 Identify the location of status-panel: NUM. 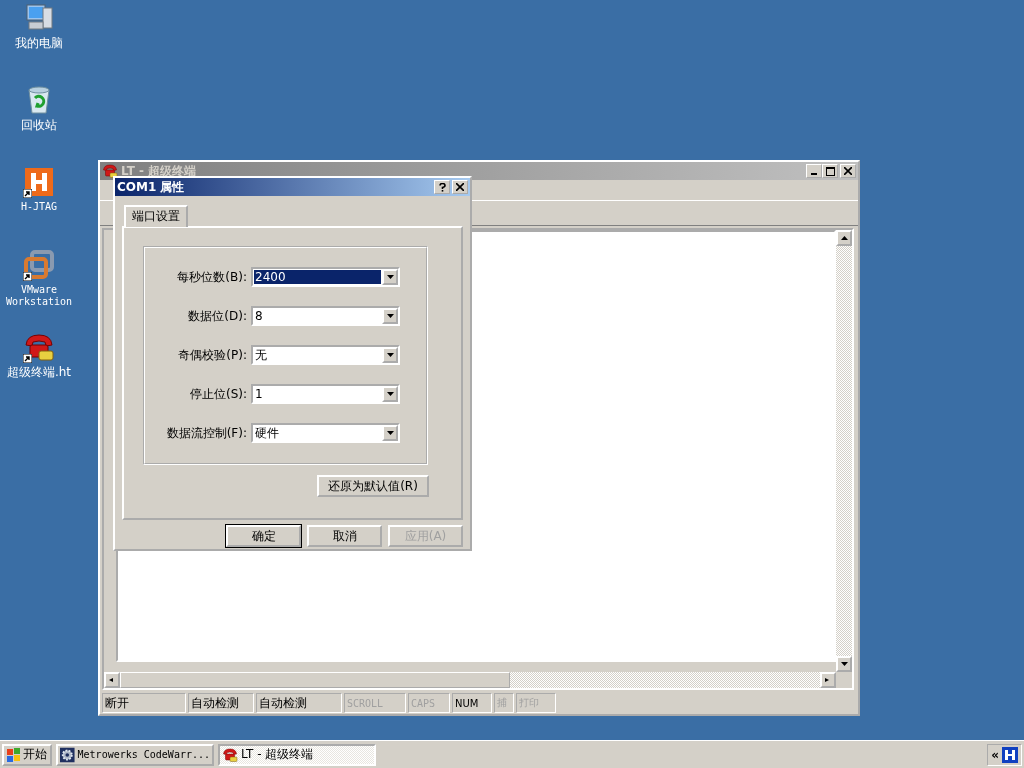
(472, 703).